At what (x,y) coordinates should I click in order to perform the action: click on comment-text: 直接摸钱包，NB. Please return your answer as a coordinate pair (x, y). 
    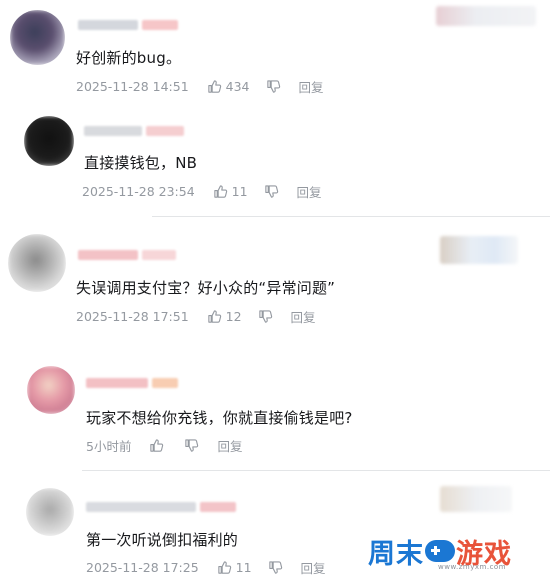
    Looking at the image, I should click on (141, 163).